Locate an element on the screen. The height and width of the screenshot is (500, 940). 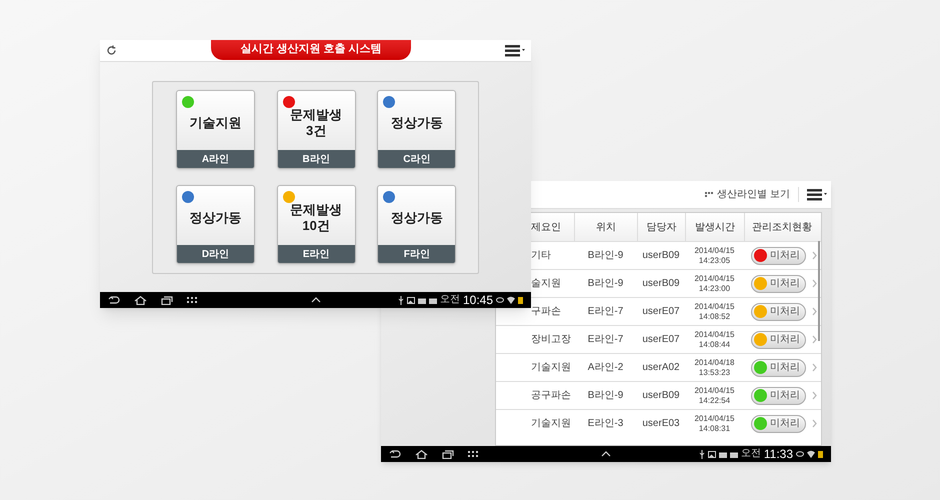
line-label: D라인 is located at coordinates (215, 254).